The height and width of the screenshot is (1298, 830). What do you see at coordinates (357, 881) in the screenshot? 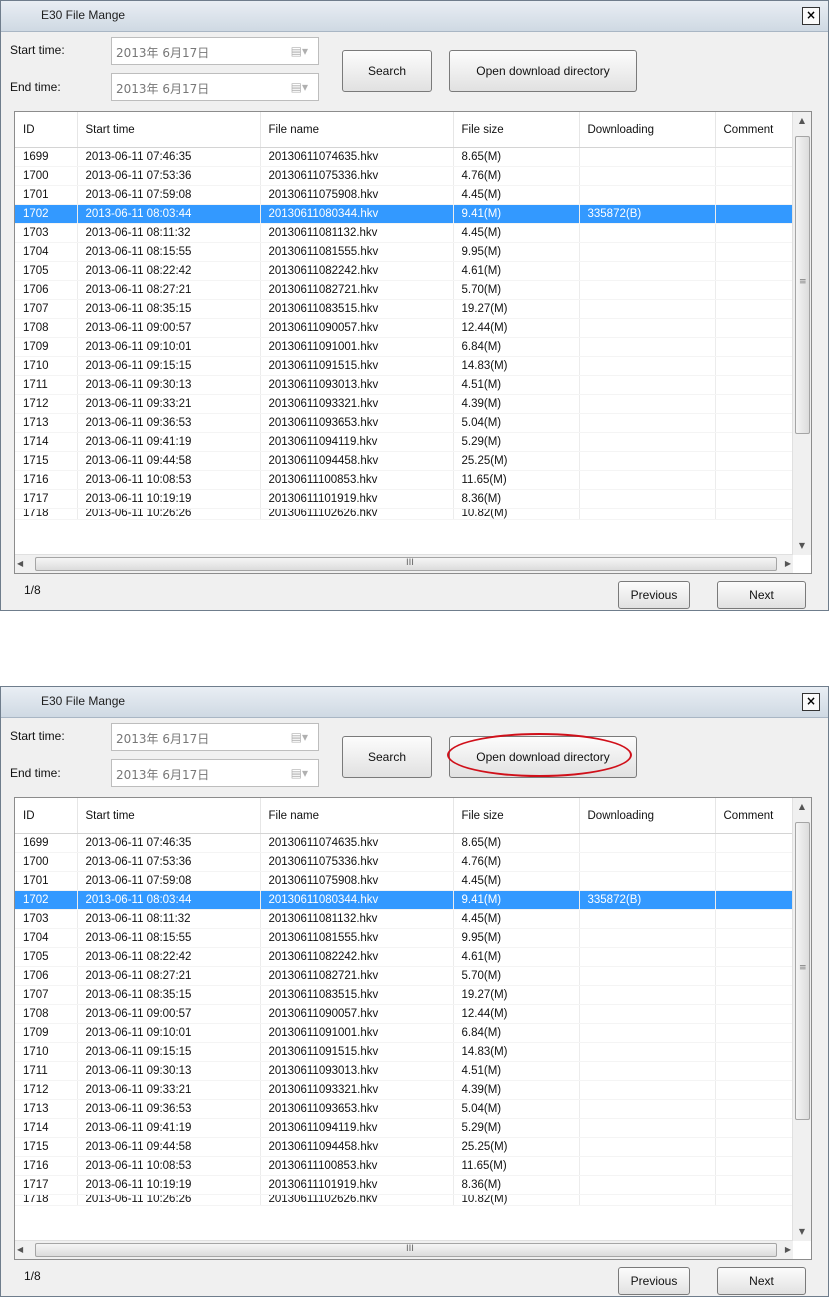
I see `cell-file-name: 20130611075908.hkv` at bounding box center [357, 881].